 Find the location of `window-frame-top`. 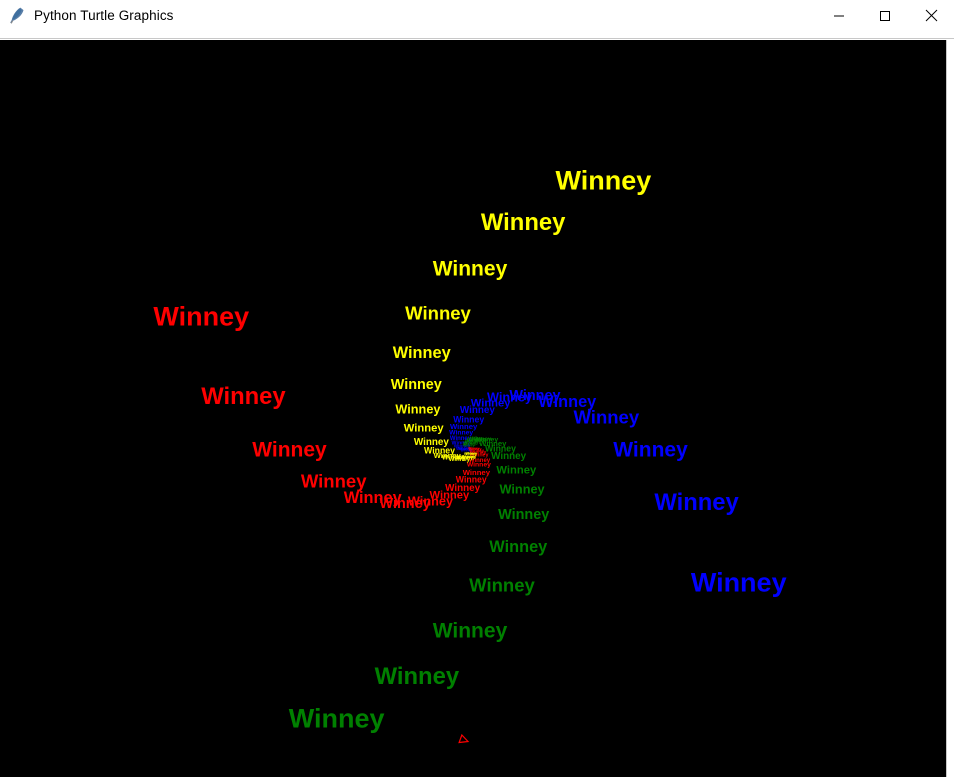

window-frame-top is located at coordinates (477, 35).